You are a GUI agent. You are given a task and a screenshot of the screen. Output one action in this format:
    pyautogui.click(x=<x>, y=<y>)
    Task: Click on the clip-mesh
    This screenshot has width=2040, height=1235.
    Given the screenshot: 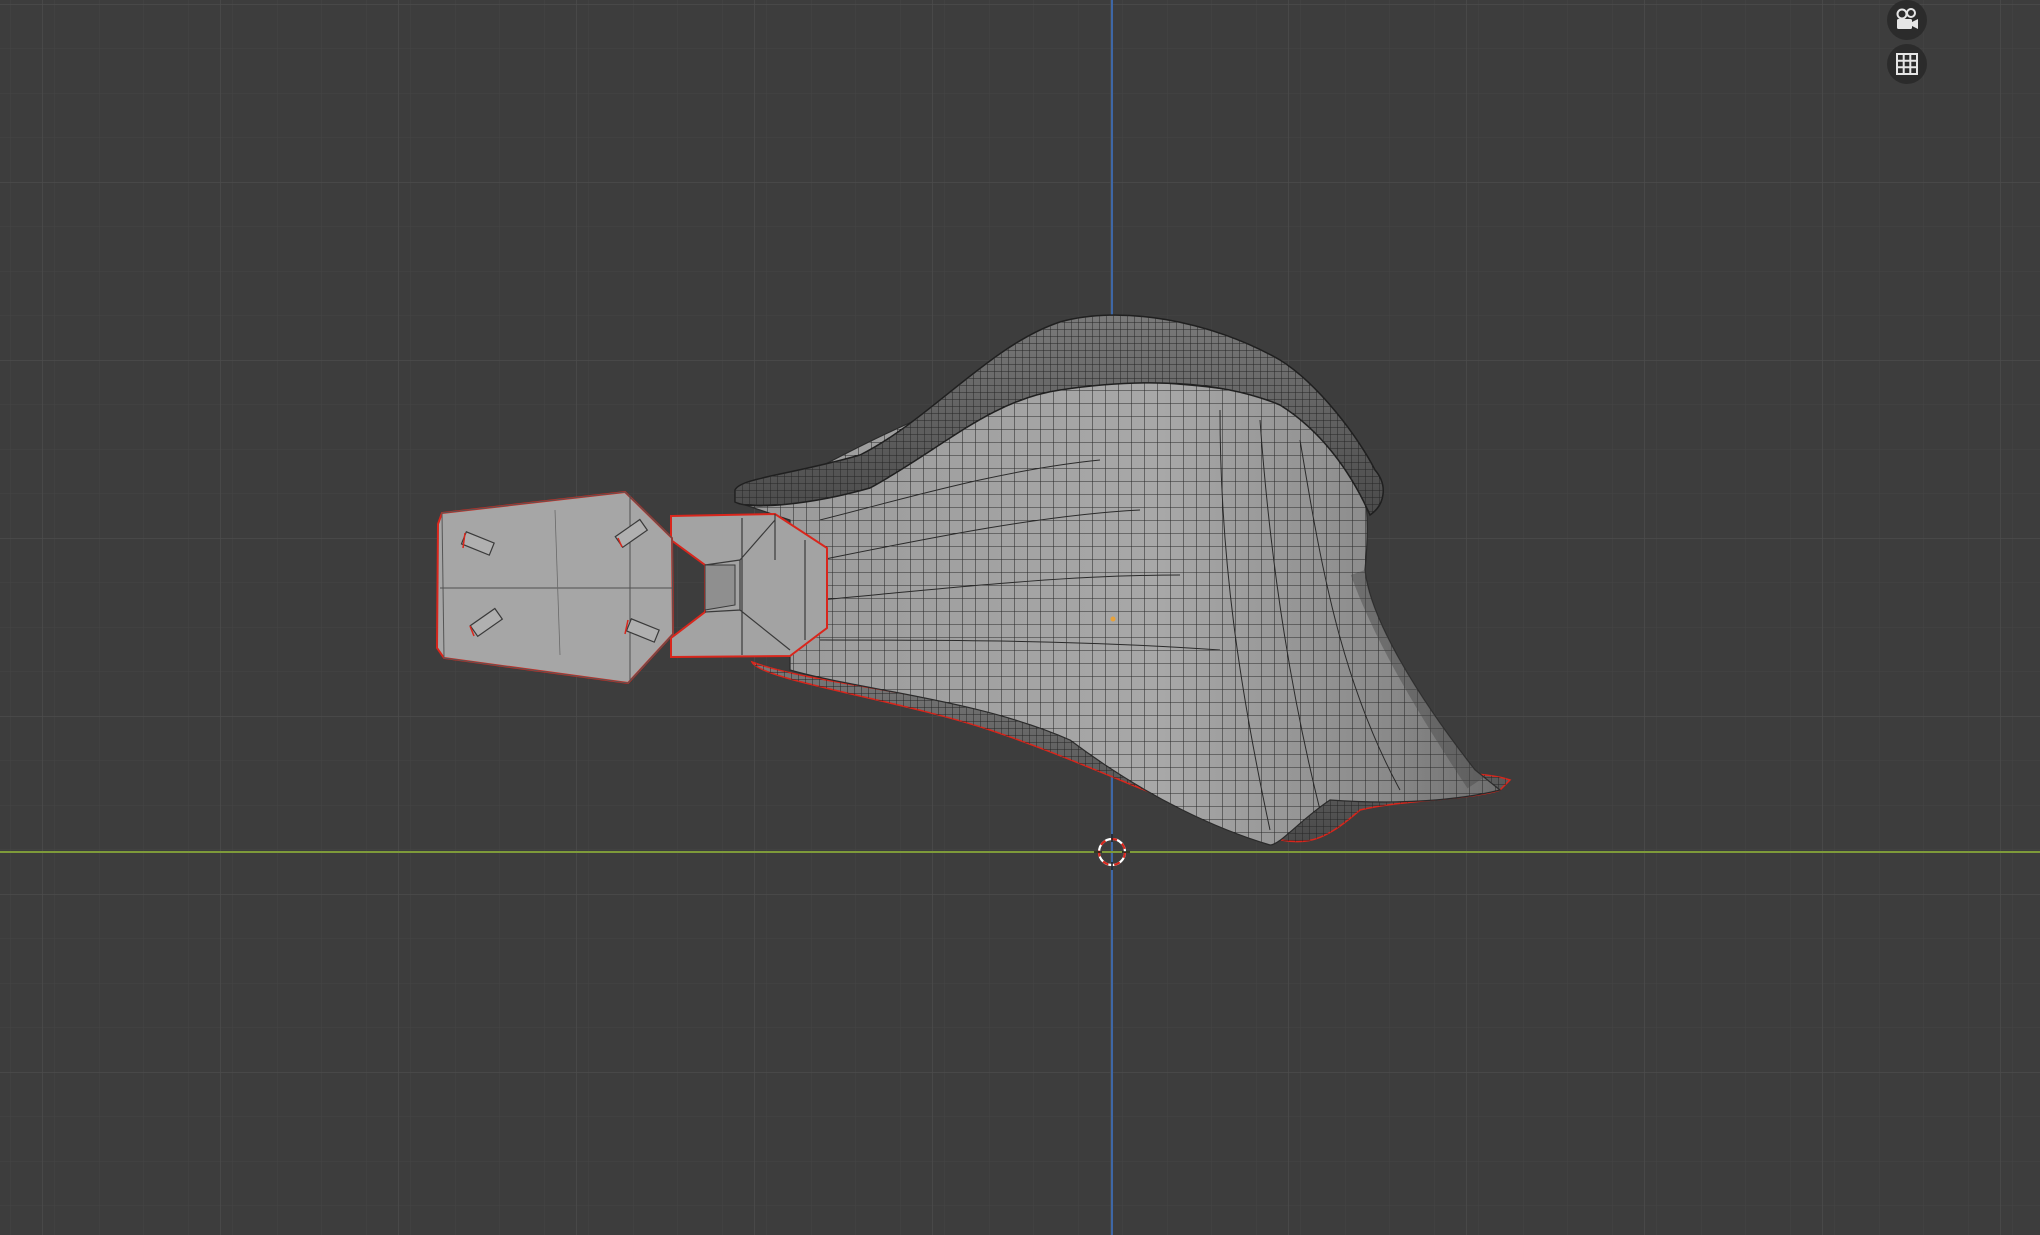 What is the action you would take?
    pyautogui.click(x=555, y=587)
    